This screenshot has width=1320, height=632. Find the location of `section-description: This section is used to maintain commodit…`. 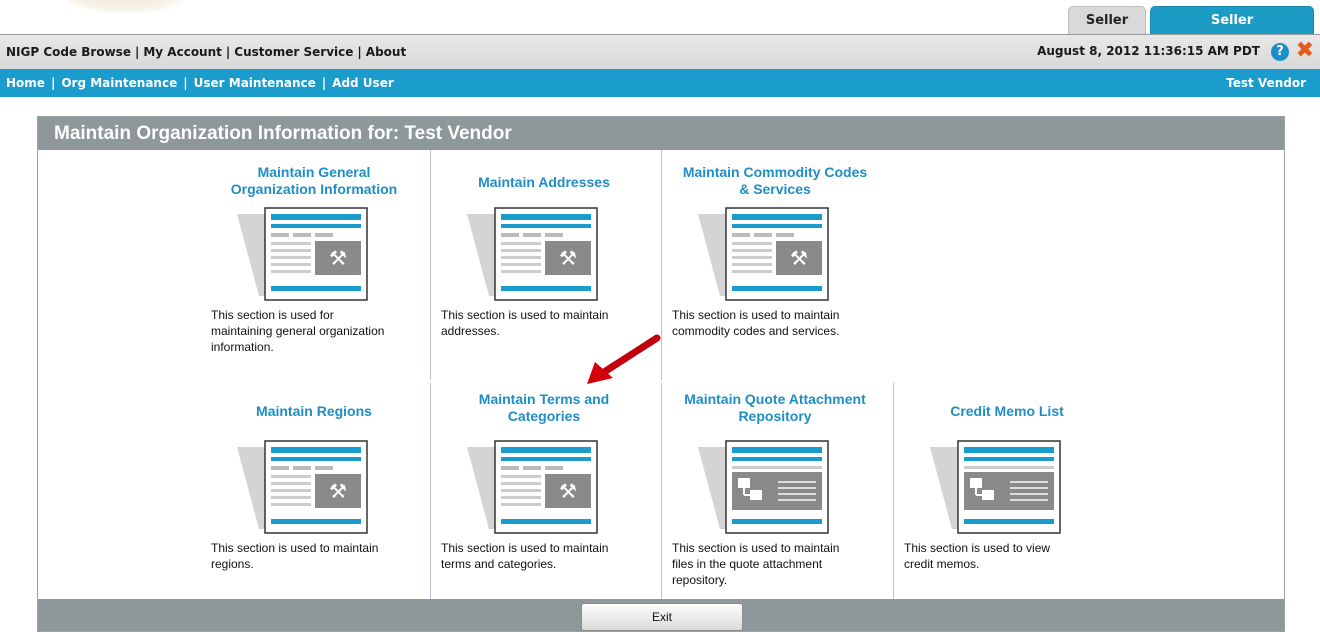

section-description: This section is used to maintain commodit… is located at coordinates (779, 323).